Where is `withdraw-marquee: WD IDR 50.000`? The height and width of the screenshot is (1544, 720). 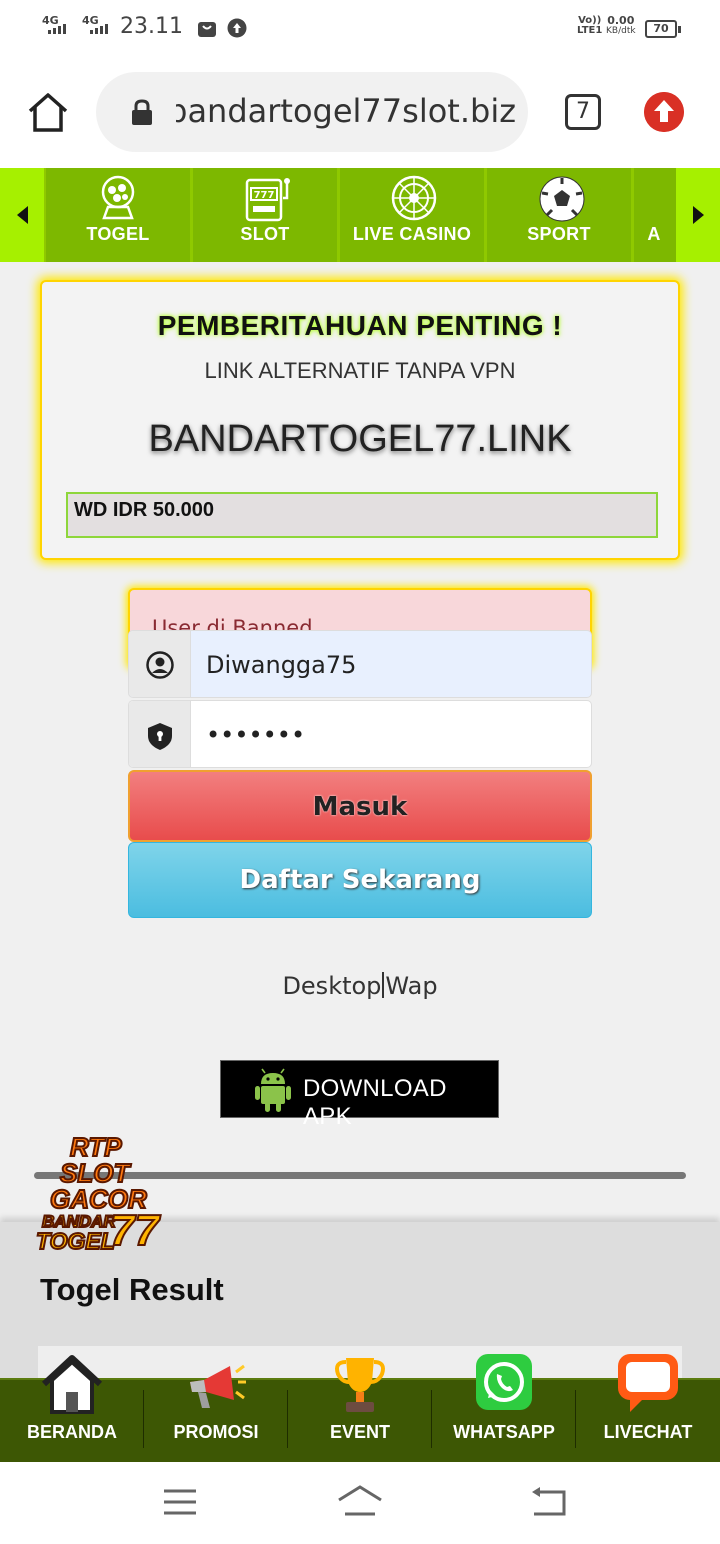
withdraw-marquee: WD IDR 50.000 is located at coordinates (362, 515).